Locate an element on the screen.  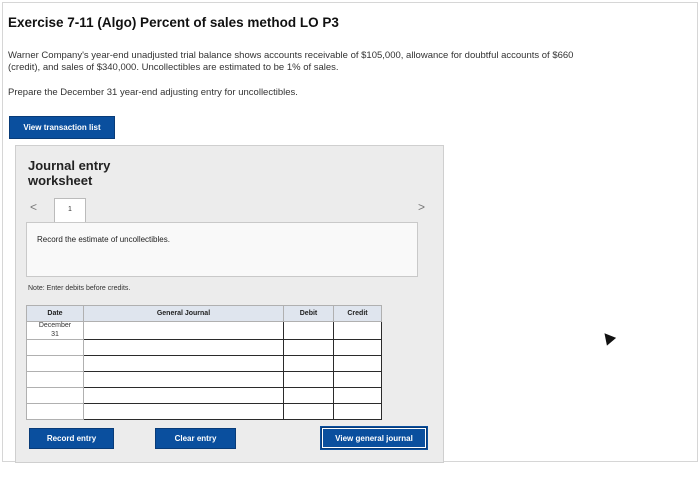
view-transaction-list-button: View transaction list is located at coordinates (62, 127).